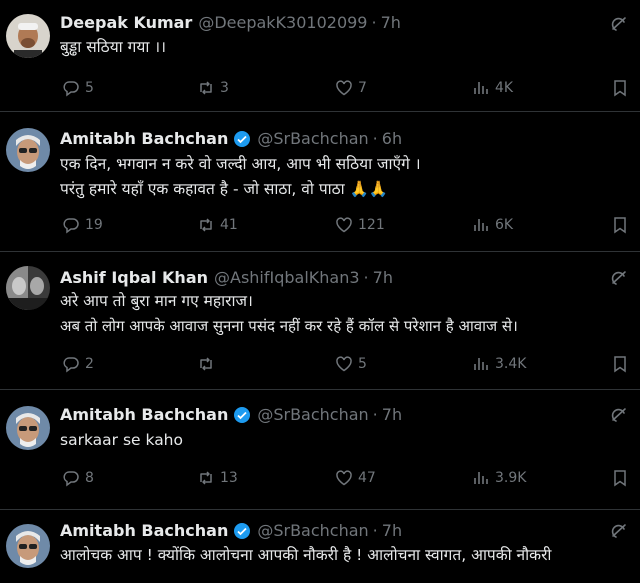 The width and height of the screenshot is (640, 583). I want to click on like-count: 121, so click(371, 225).